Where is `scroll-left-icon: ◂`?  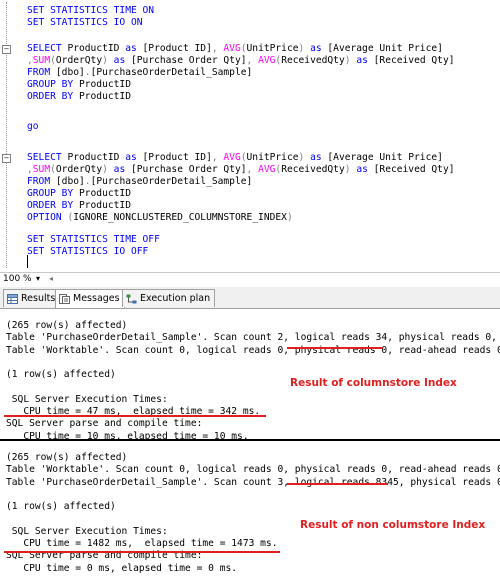 scroll-left-icon: ◂ is located at coordinates (51, 278).